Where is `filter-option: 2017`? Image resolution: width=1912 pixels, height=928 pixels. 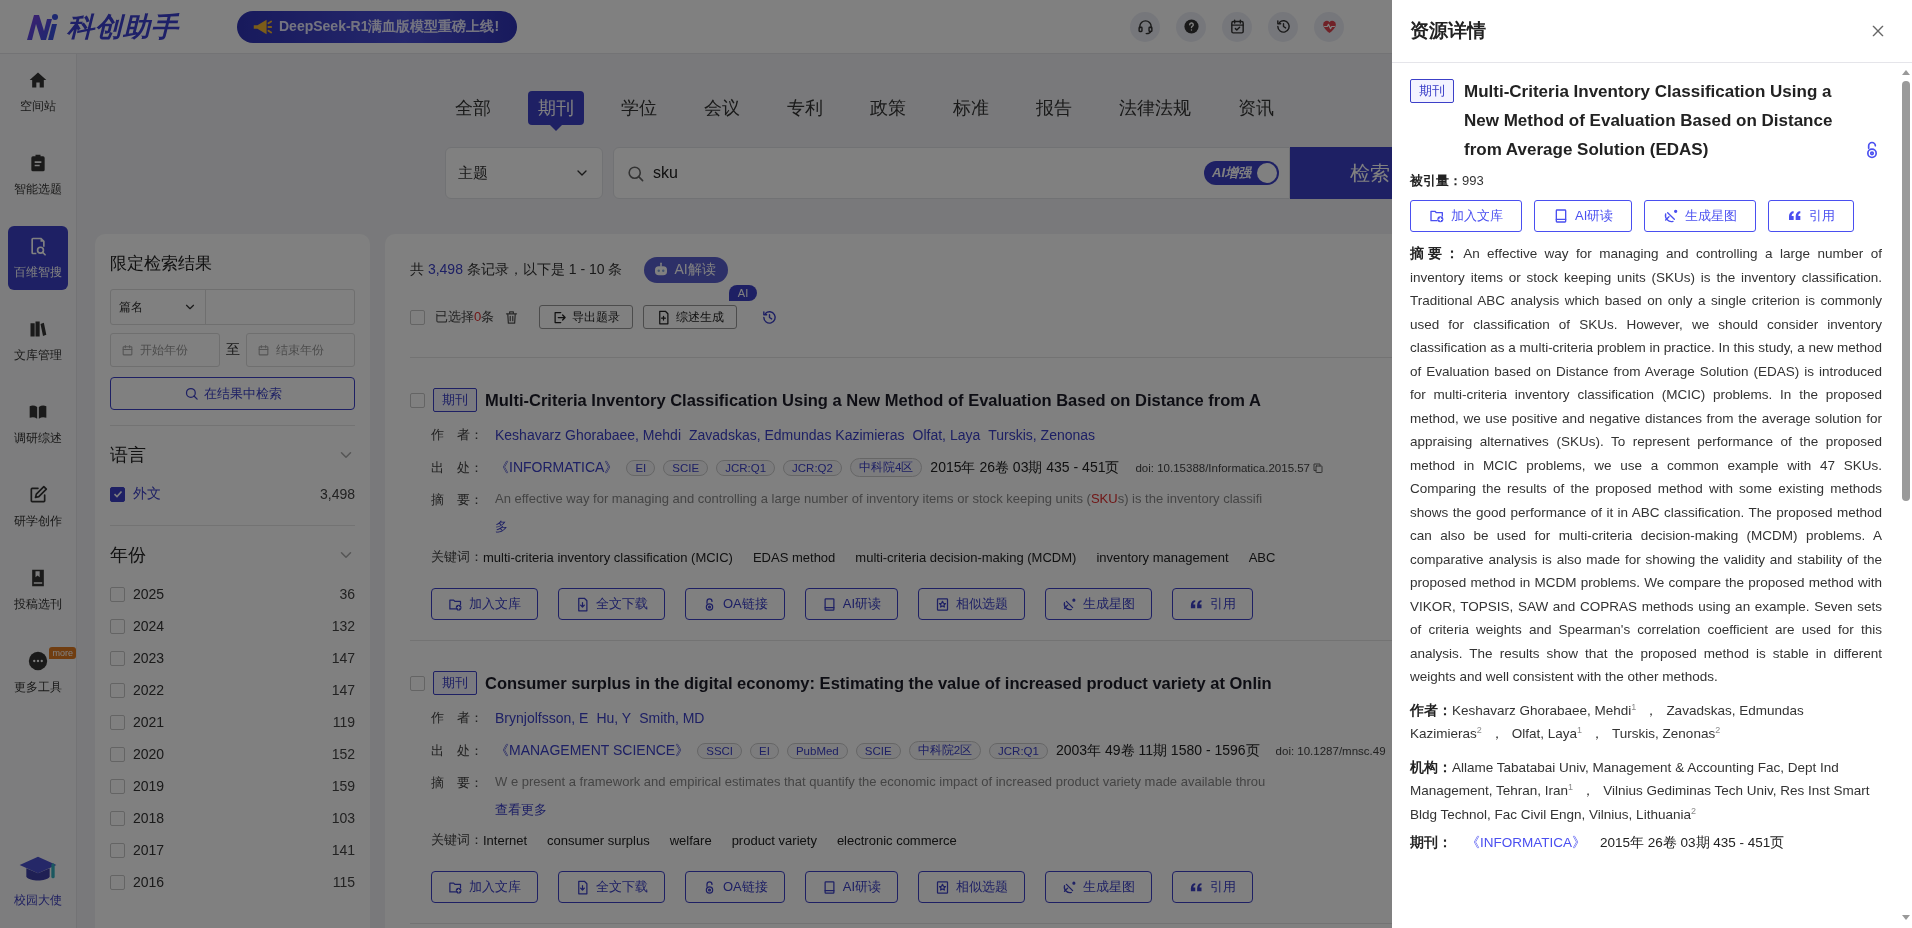 filter-option: 2017 is located at coordinates (228, 850).